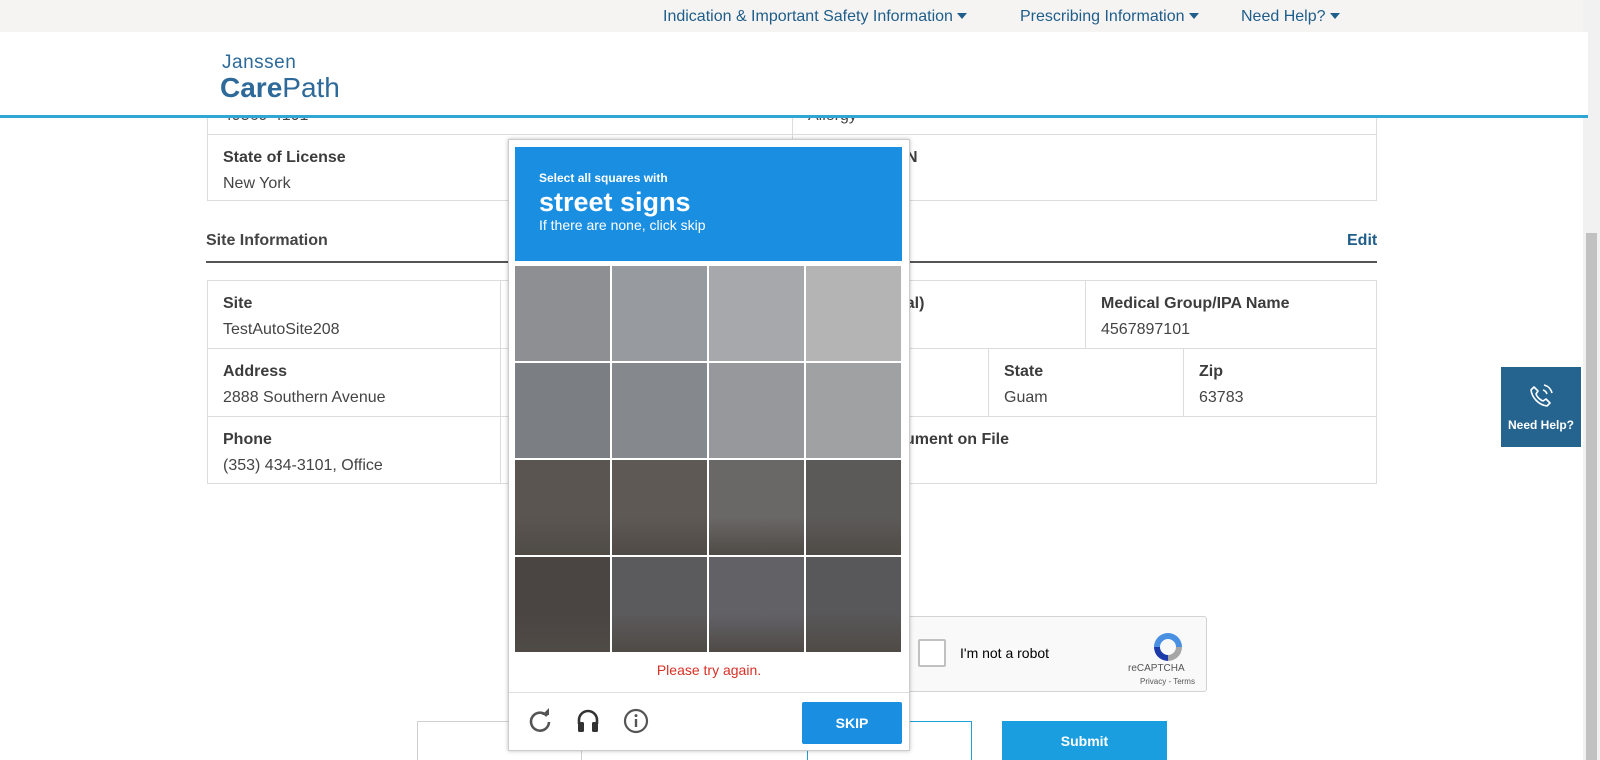 The width and height of the screenshot is (1600, 760). I want to click on submit-button: Submit, so click(1084, 740).